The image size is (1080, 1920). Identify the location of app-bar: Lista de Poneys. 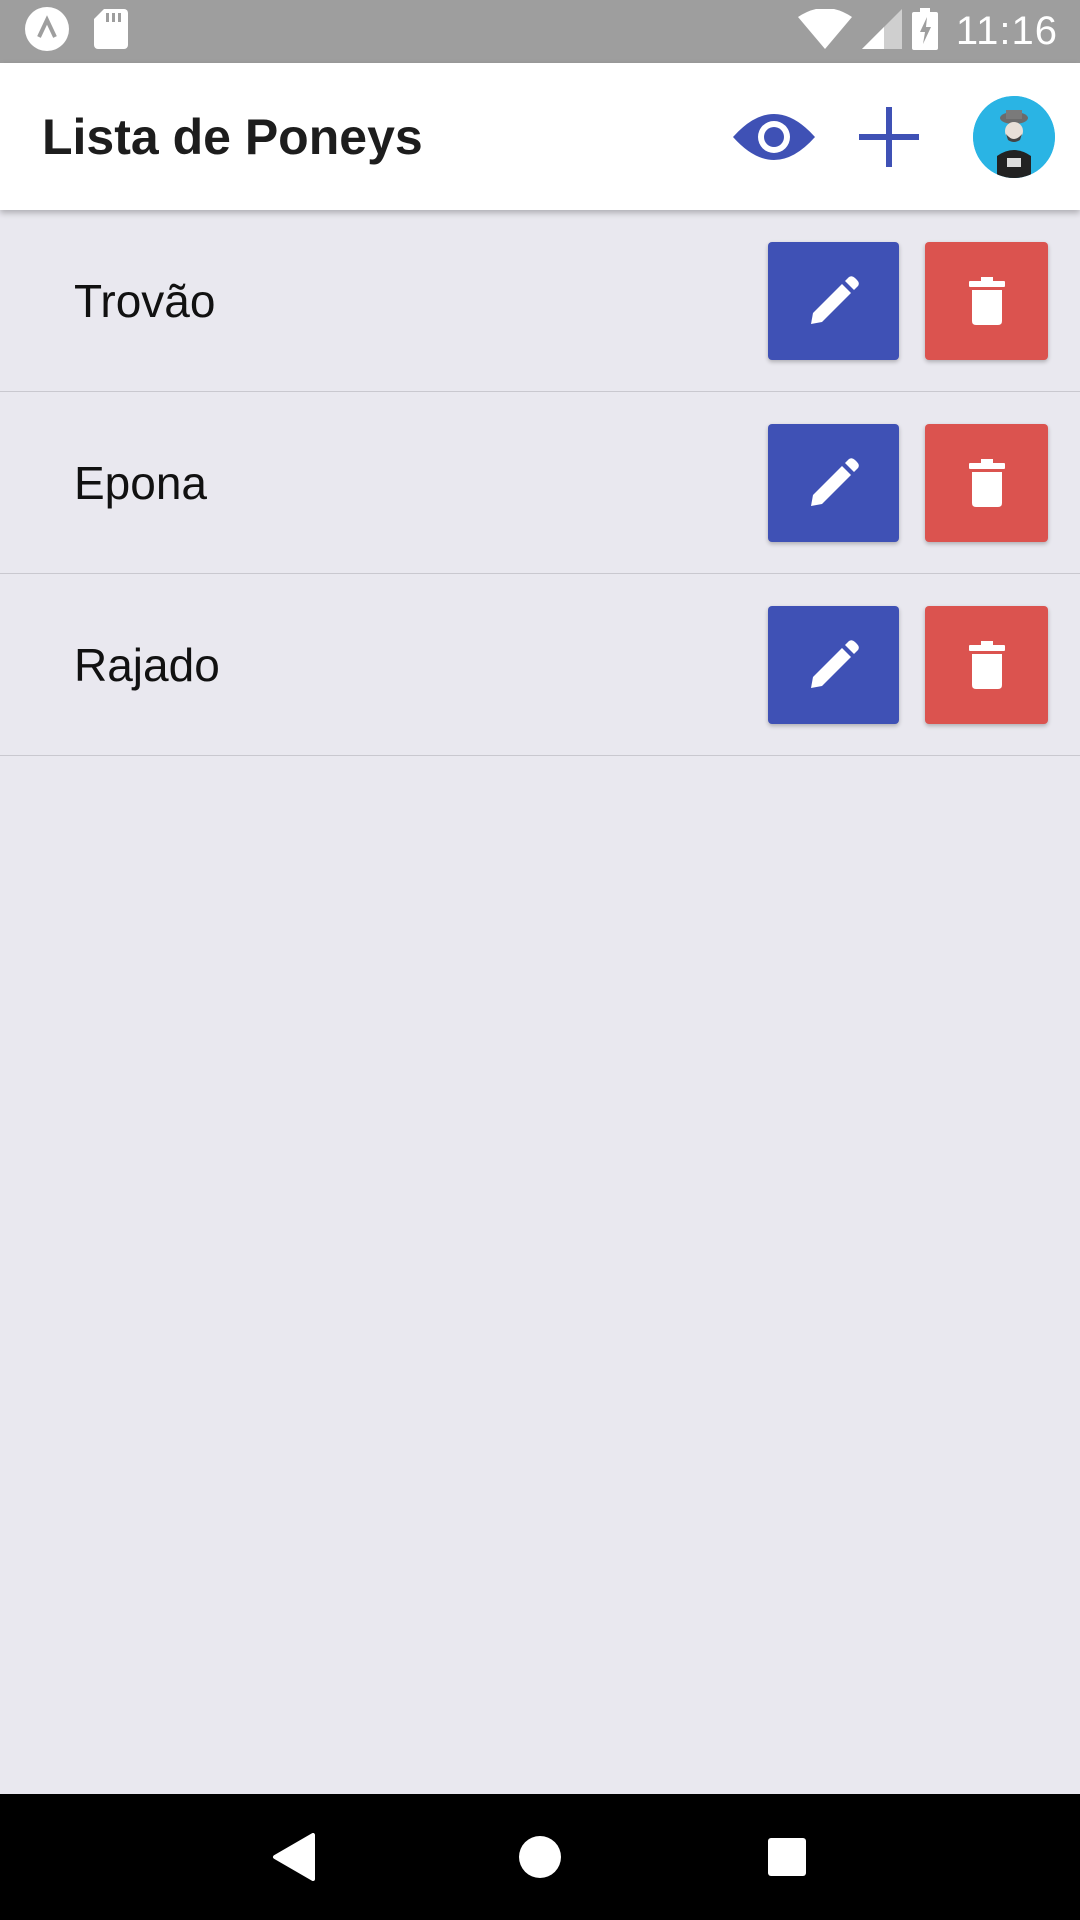
(540, 136).